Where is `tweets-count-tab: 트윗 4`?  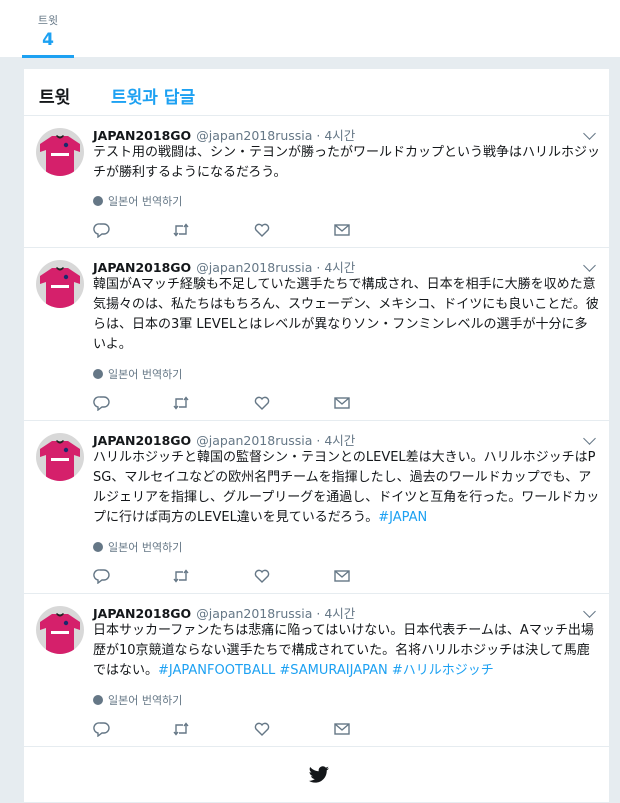 tweets-count-tab: 트윗 4 is located at coordinates (48, 29).